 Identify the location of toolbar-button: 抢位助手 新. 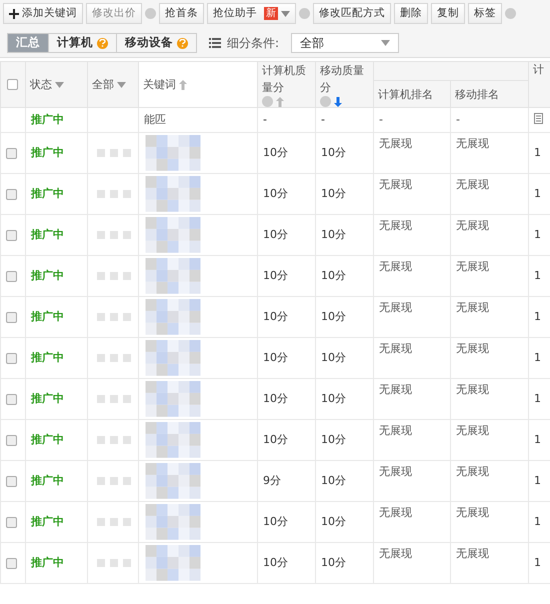
(251, 13).